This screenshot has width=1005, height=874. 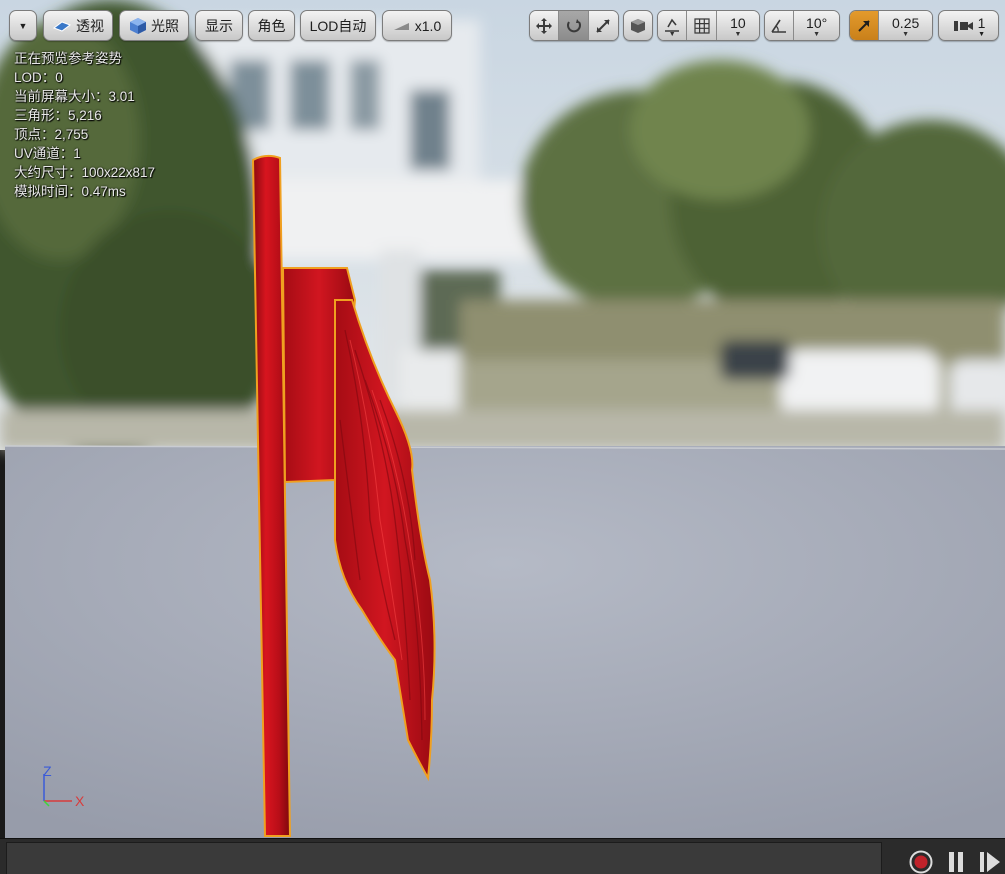 I want to click on stat-approx-size: 大约尺寸：100x22x817, so click(x=85, y=172).